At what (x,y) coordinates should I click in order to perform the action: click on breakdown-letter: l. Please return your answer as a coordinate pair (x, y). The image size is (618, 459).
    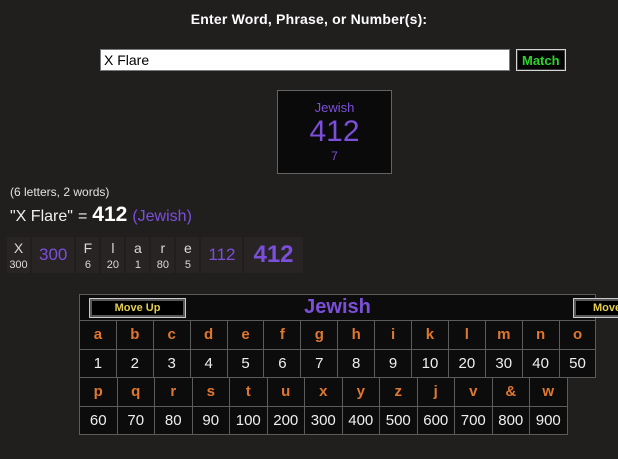
    Looking at the image, I should click on (113, 248).